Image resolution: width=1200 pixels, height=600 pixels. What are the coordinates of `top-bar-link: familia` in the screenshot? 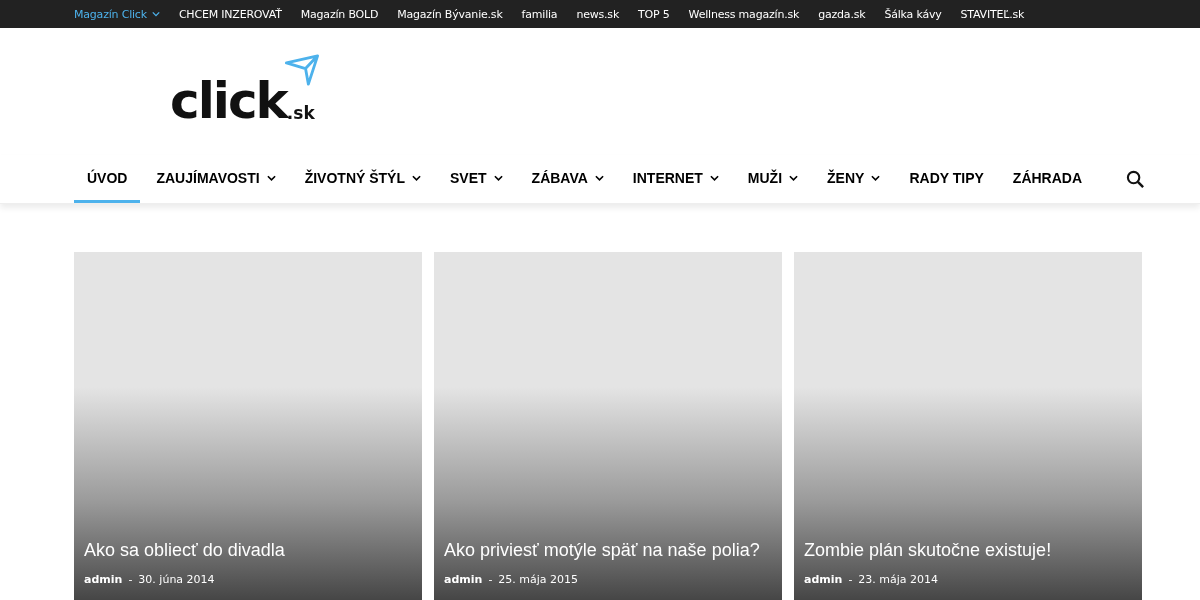 It's located at (539, 14).